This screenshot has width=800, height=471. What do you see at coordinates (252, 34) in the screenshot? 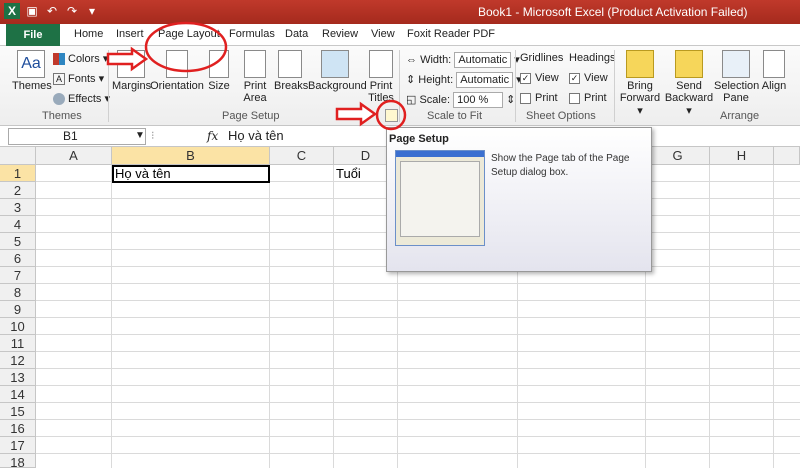
I see `tab-formulas: Formulas` at bounding box center [252, 34].